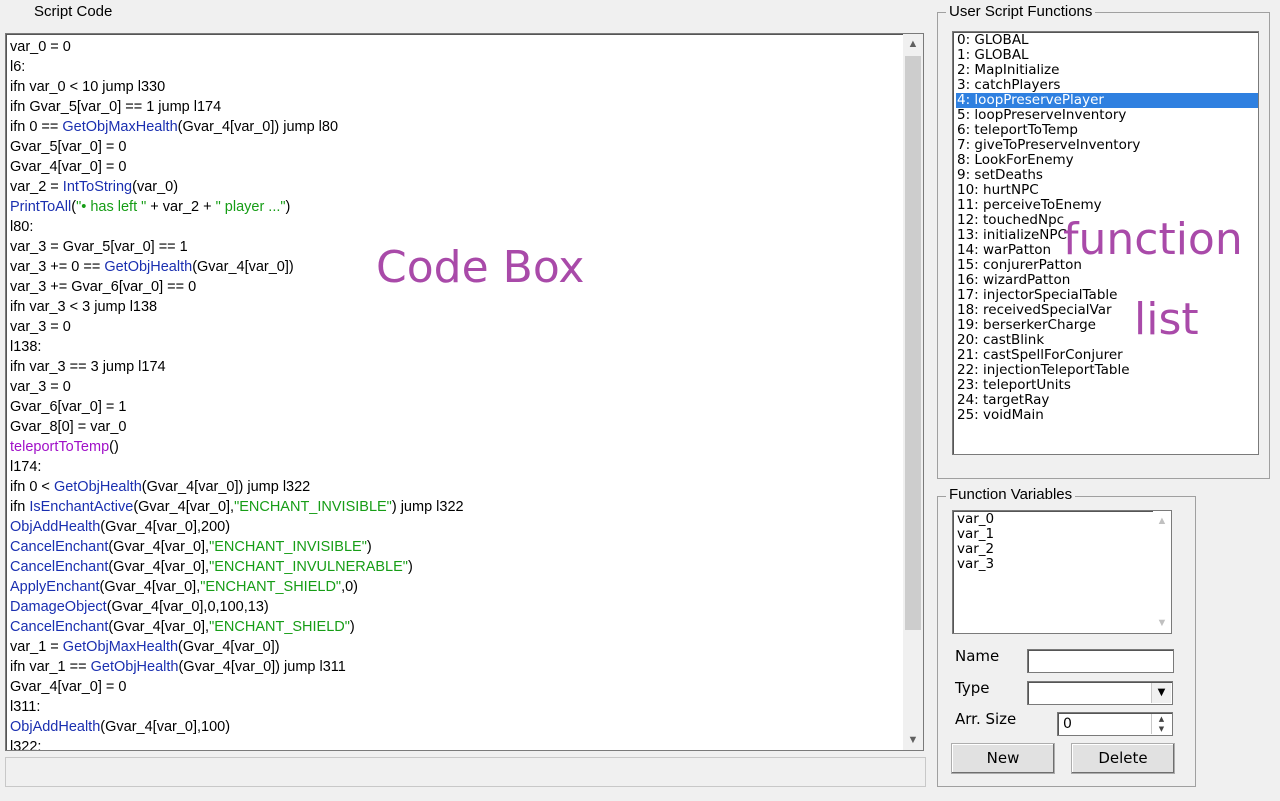 The width and height of the screenshot is (1280, 801). Describe the element at coordinates (454, 727) in the screenshot. I see `code-line: ObjAddHealth(Gvar_4[var_0],100)` at that location.